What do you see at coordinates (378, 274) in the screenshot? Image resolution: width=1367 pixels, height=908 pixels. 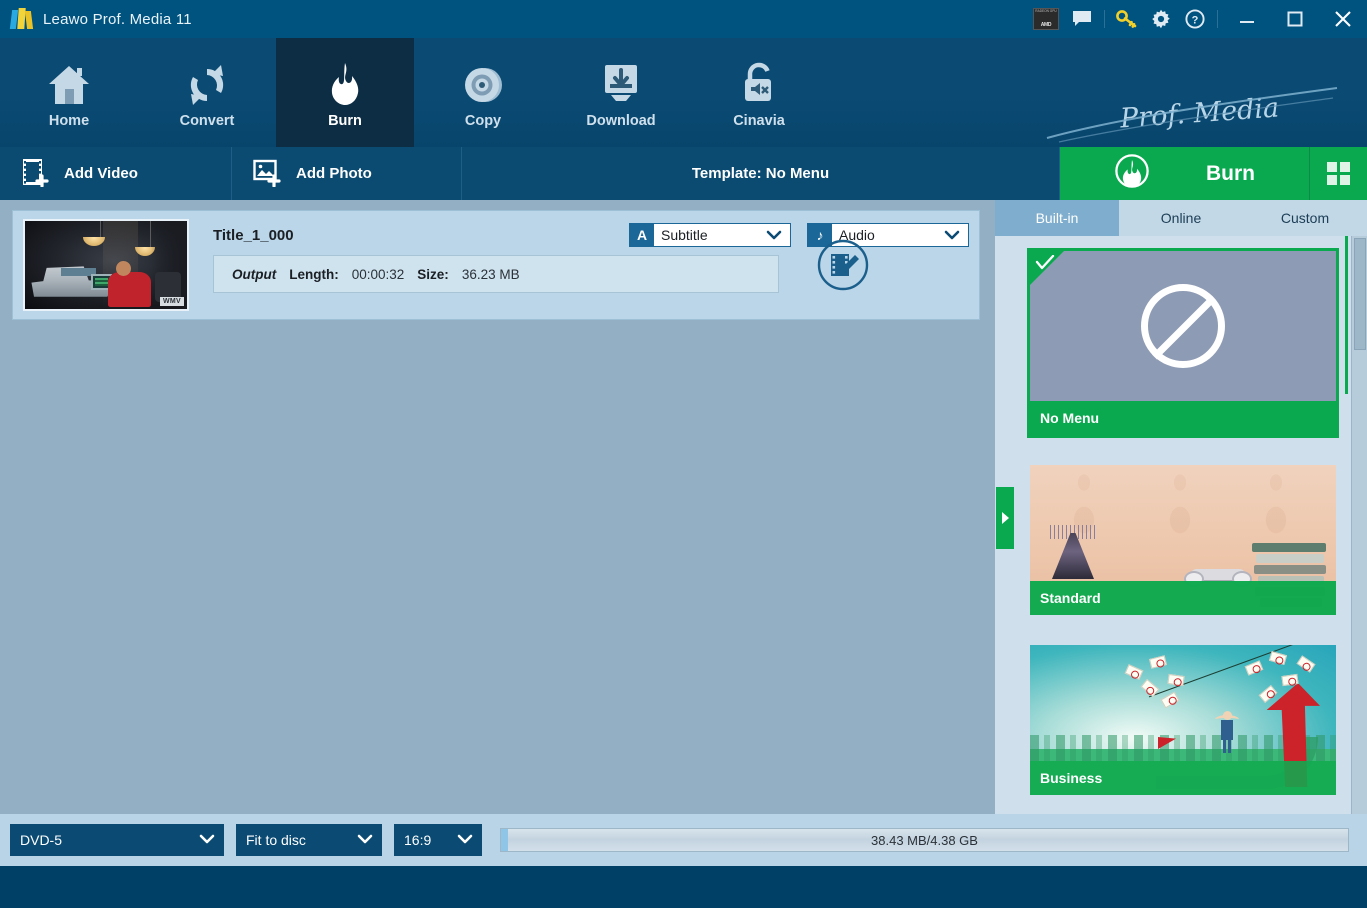 I see `length-value: 00:00:32` at bounding box center [378, 274].